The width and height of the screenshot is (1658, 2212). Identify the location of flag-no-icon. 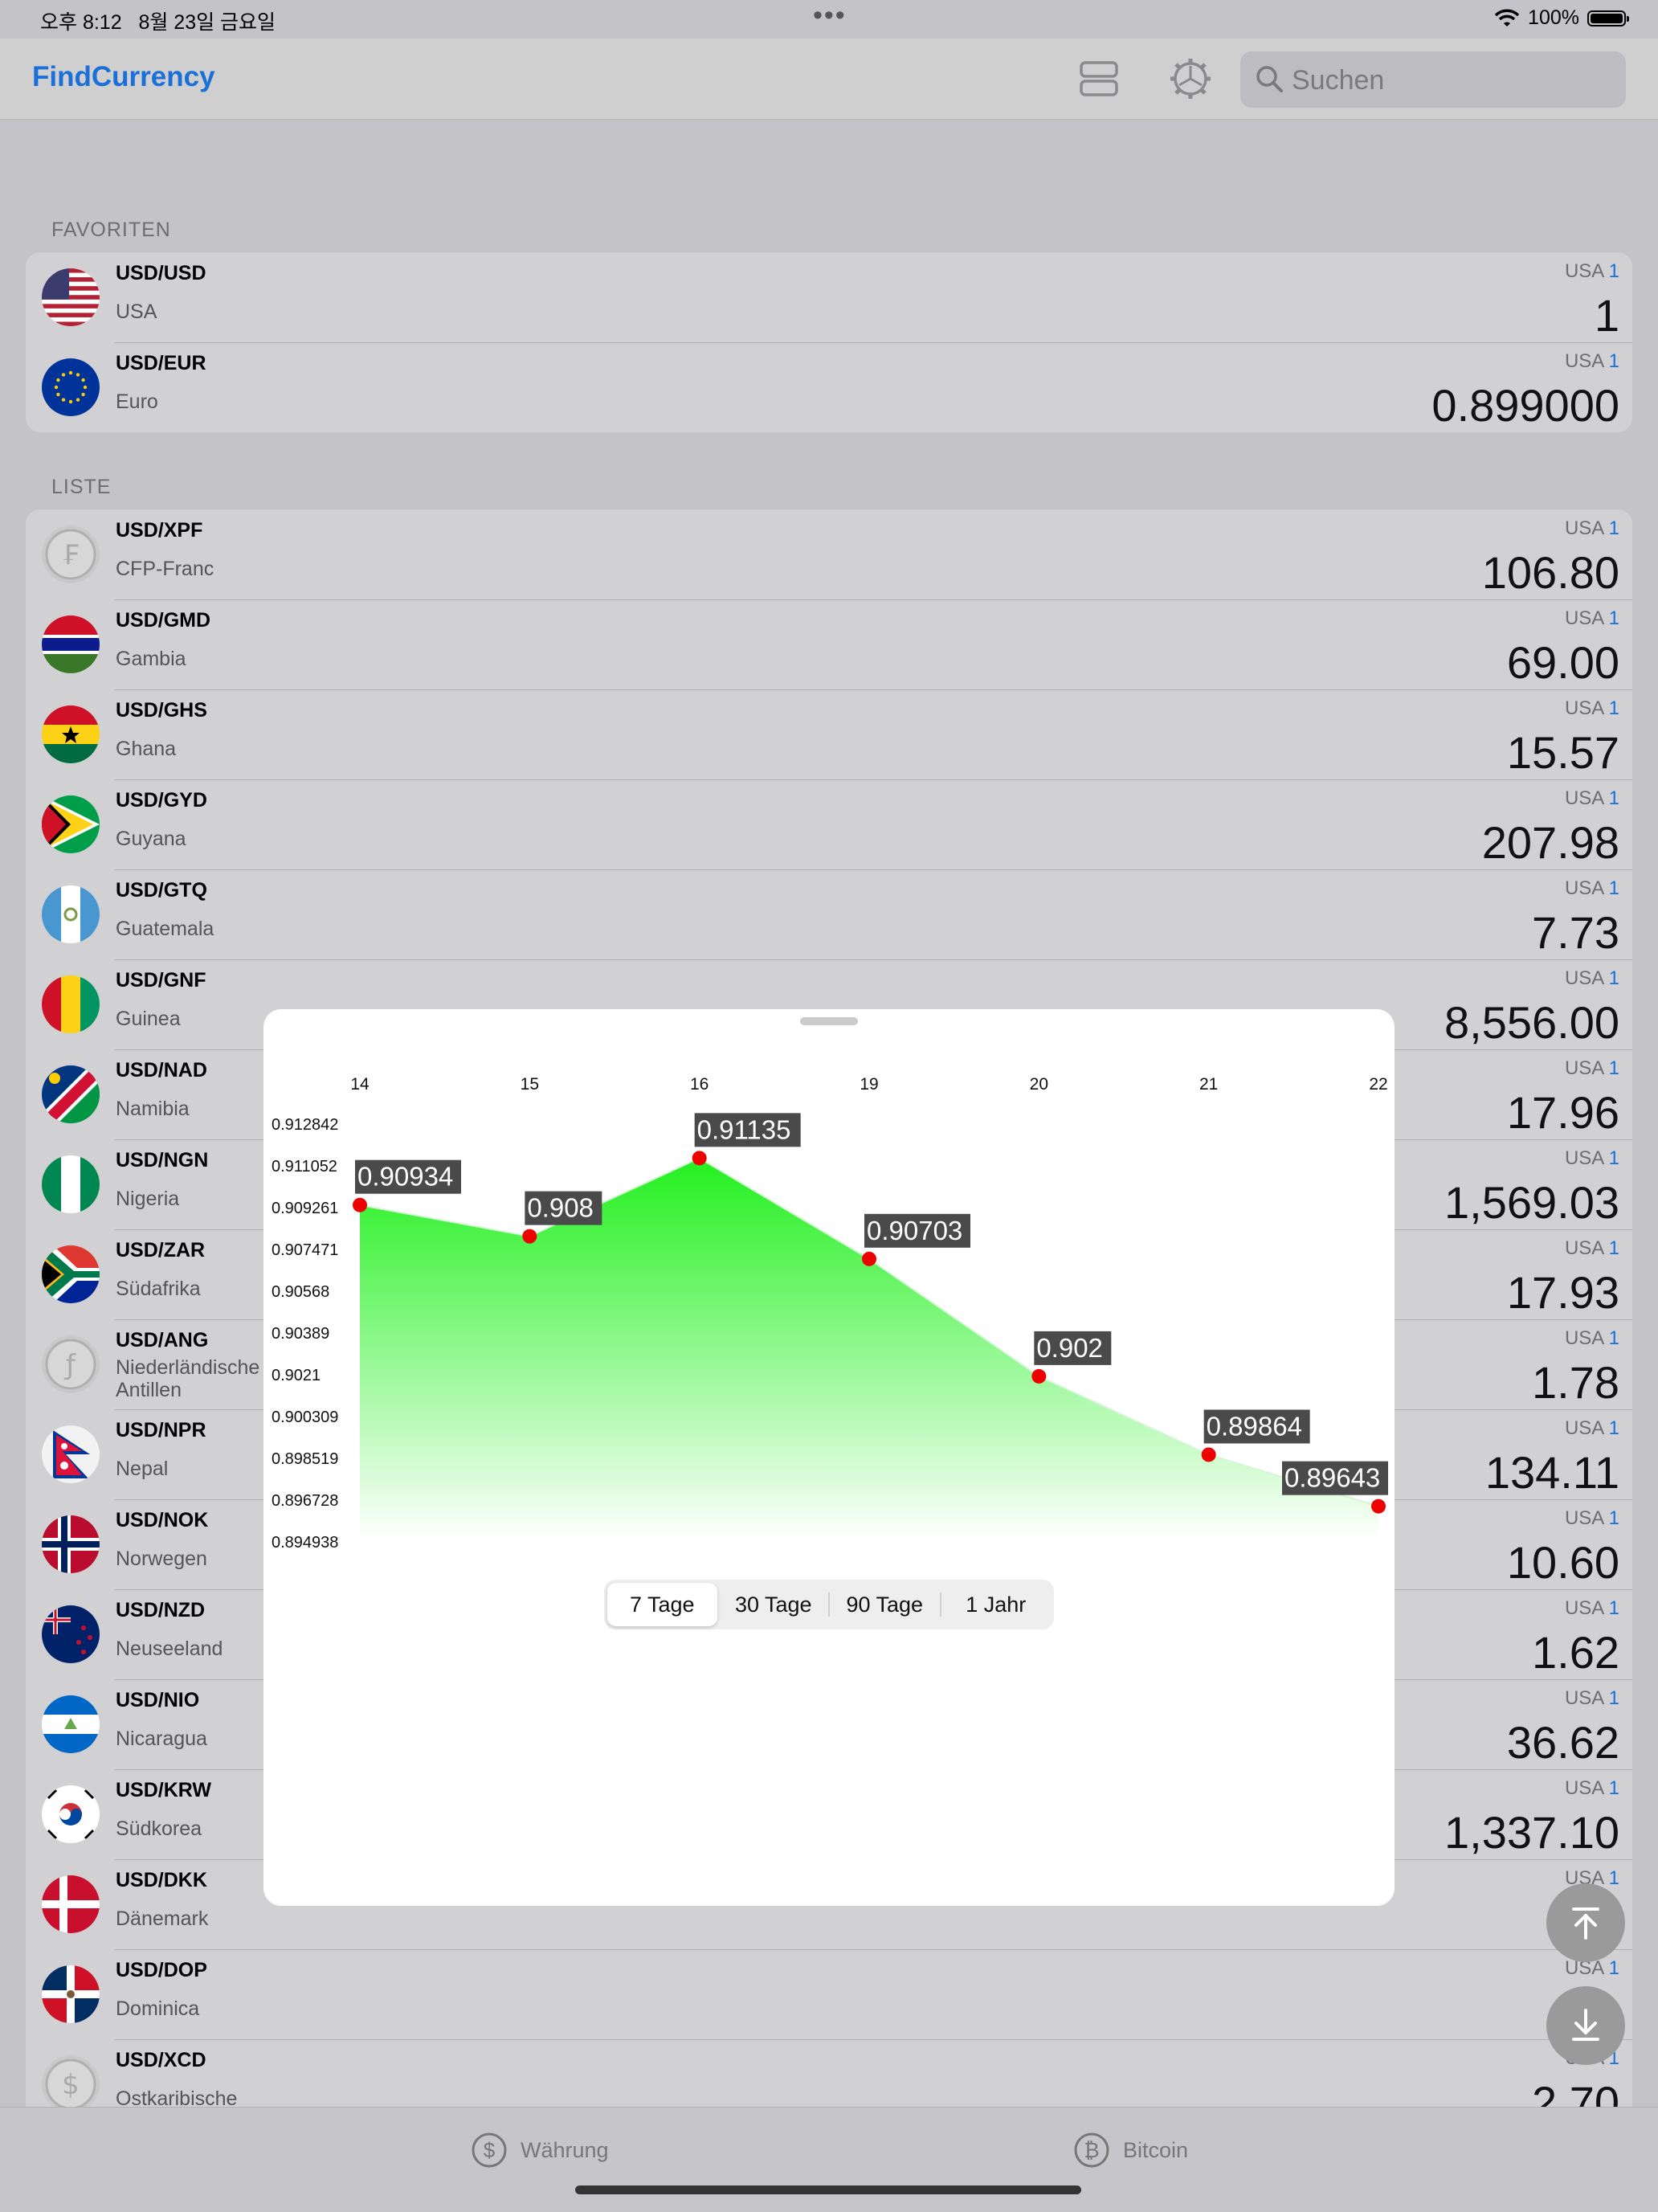
(71, 1544).